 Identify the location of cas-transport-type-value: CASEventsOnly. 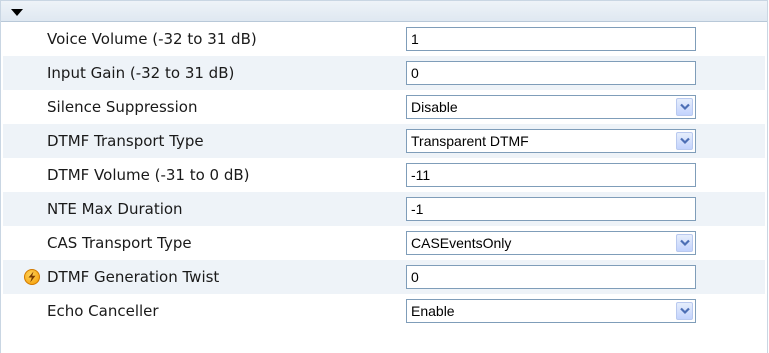
(461, 243).